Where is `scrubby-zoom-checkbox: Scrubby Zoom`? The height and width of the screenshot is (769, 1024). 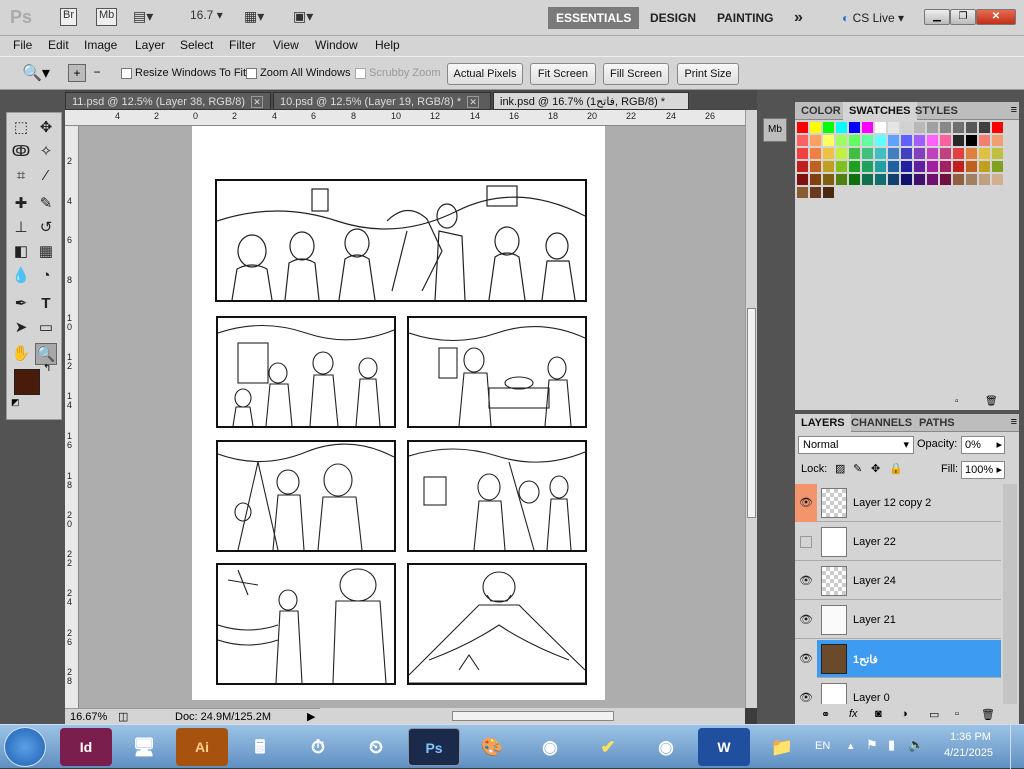
scrubby-zoom-checkbox: Scrubby Zoom is located at coordinates (398, 73).